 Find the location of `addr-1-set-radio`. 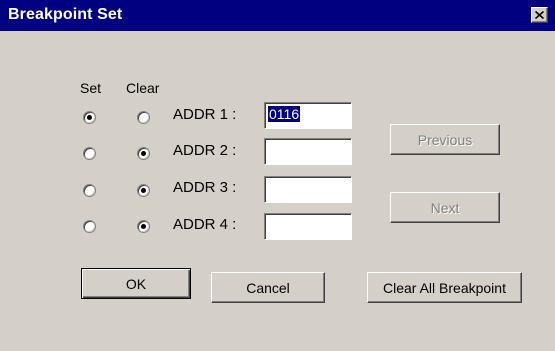

addr-1-set-radio is located at coordinates (89, 117).